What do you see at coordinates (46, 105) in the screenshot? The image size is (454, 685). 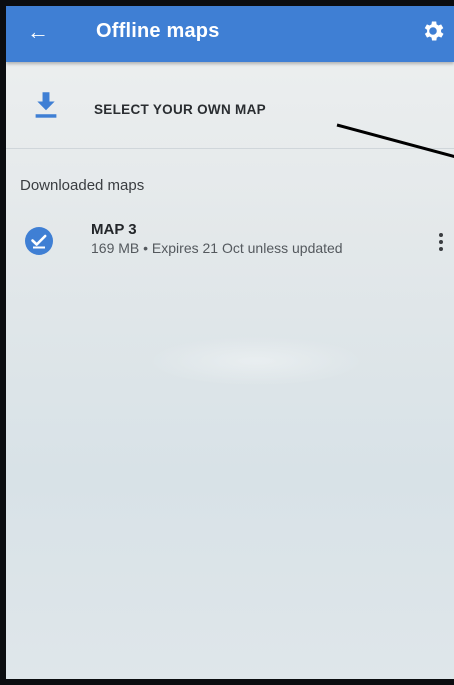 I see `download-icon` at bounding box center [46, 105].